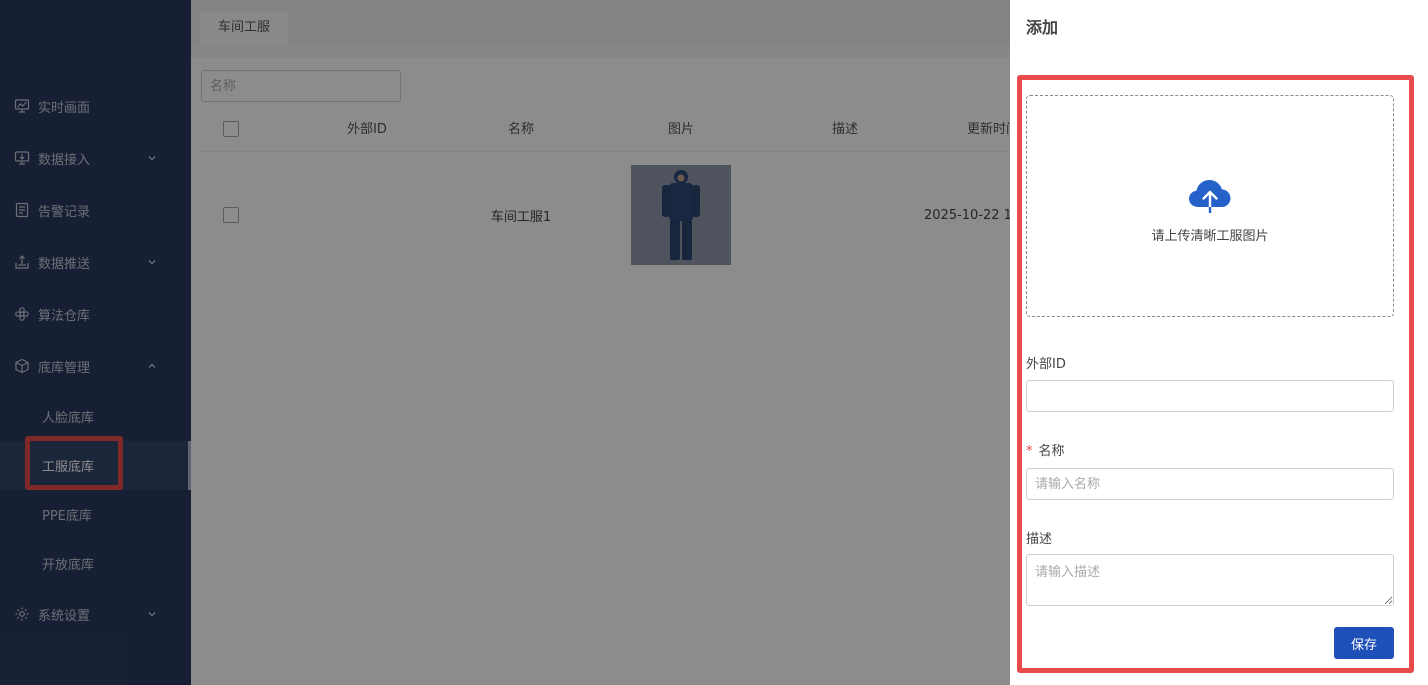 This screenshot has width=1428, height=685. Describe the element at coordinates (1364, 643) in the screenshot. I see `save-button: 保存` at that location.